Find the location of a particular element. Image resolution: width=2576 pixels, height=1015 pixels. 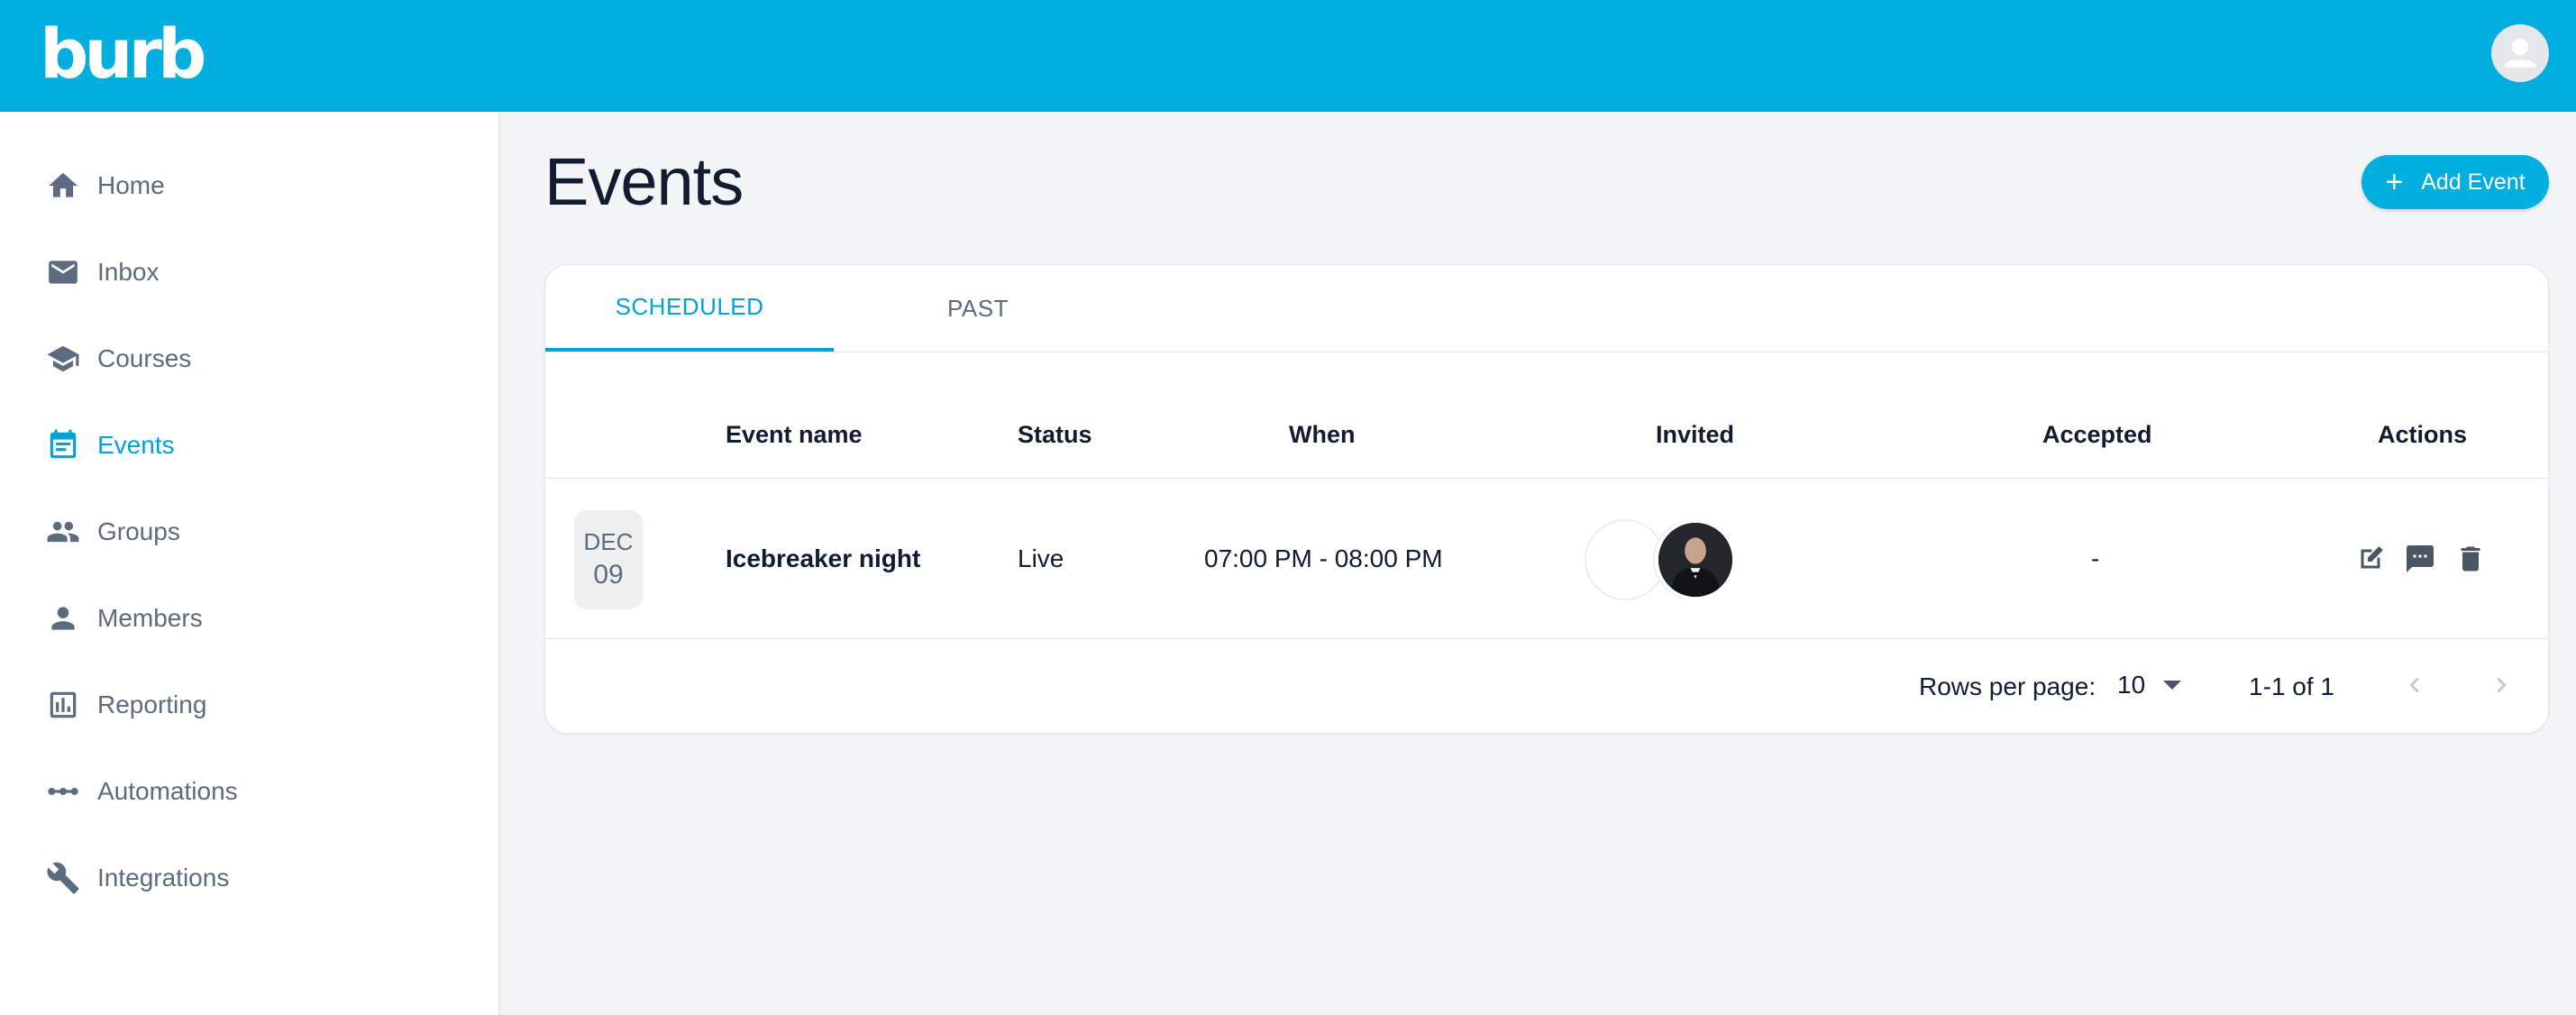

add-event-button: + Add Event is located at coordinates (2455, 182).